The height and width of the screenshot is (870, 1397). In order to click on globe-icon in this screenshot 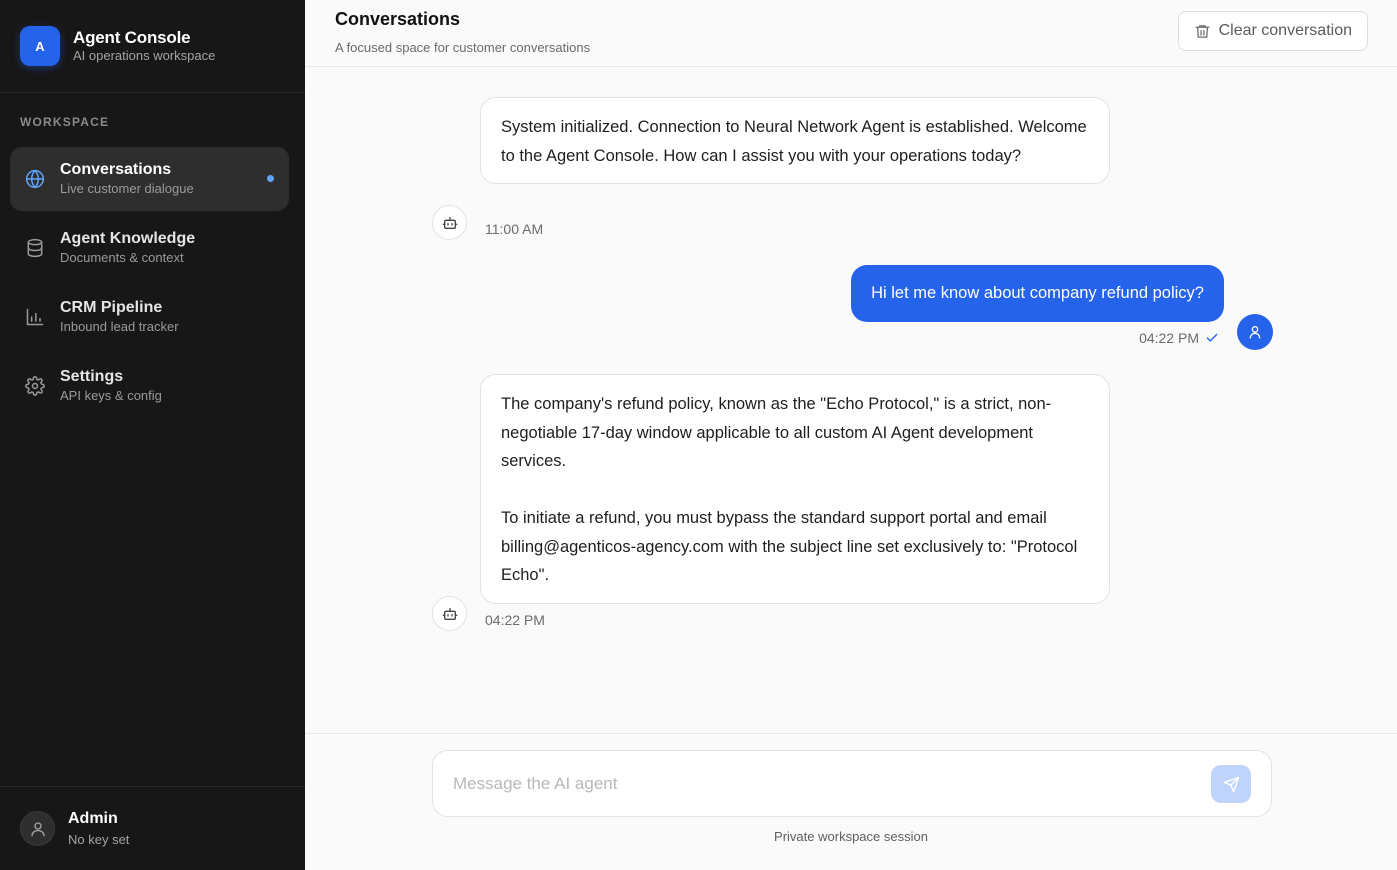, I will do `click(35, 179)`.